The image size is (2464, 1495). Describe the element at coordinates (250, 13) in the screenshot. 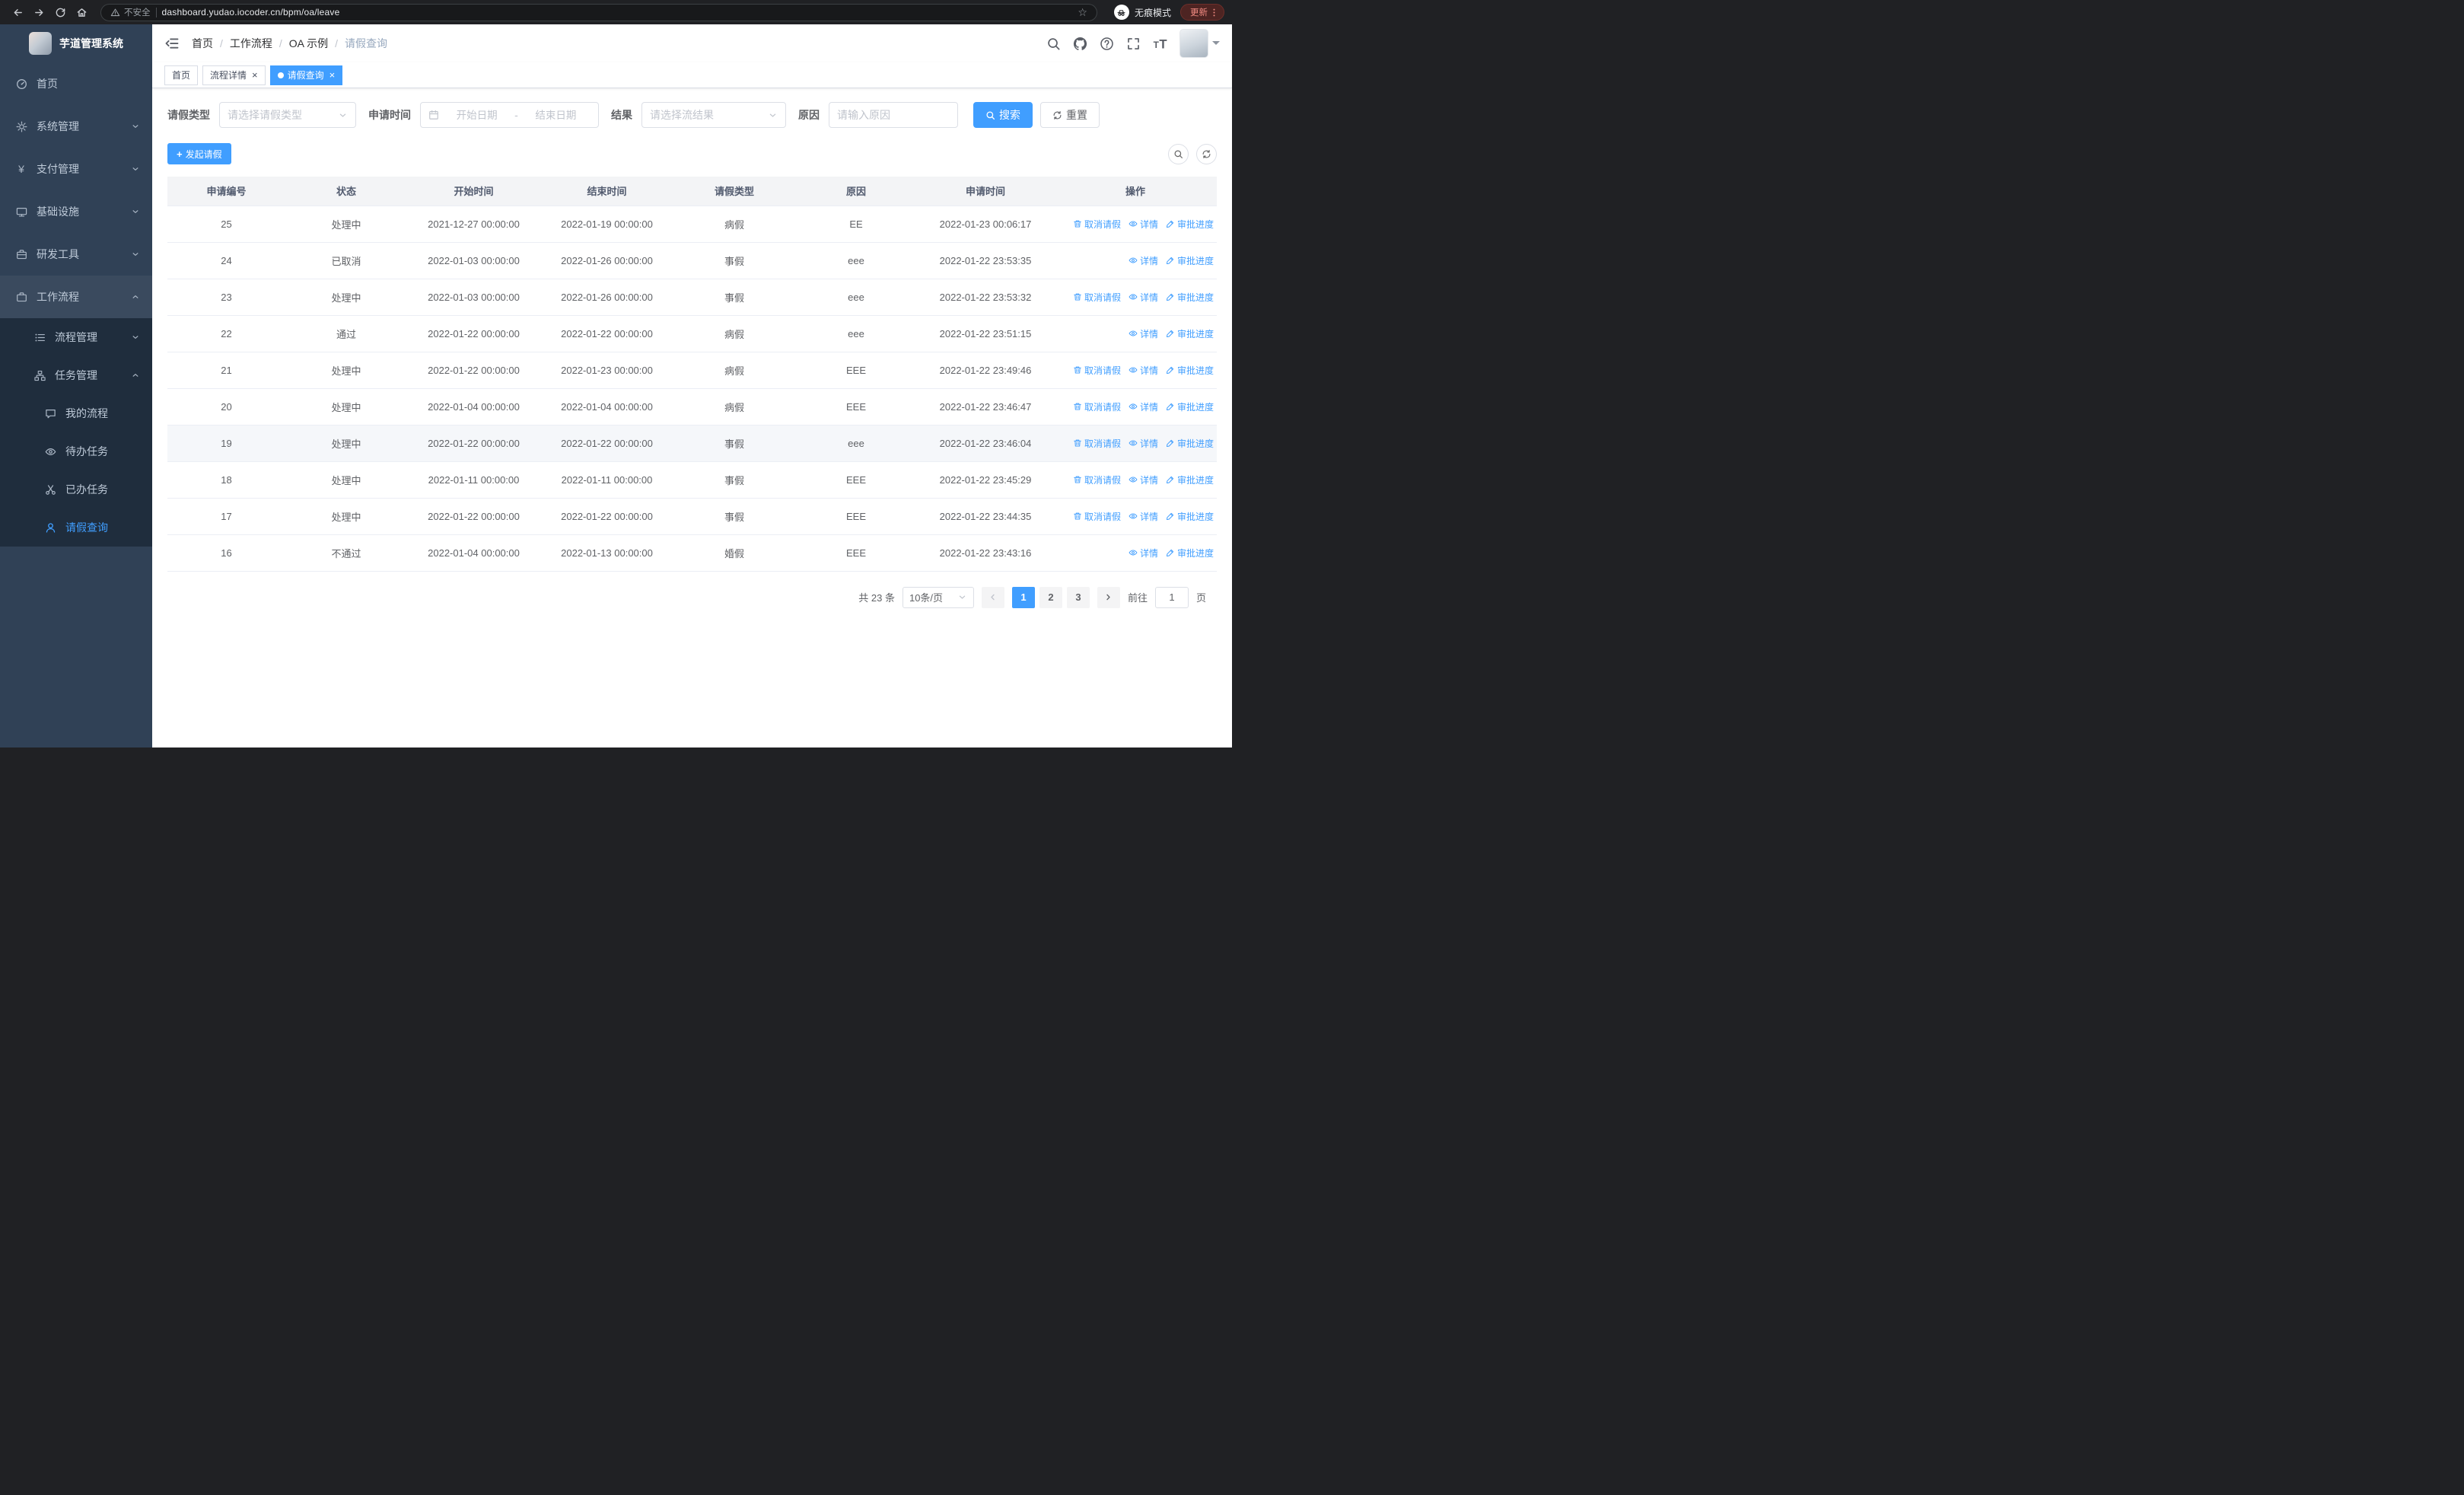

I see `url-text: dashboard.yudao.iocoder.cn/bpm/oa/leave` at that location.